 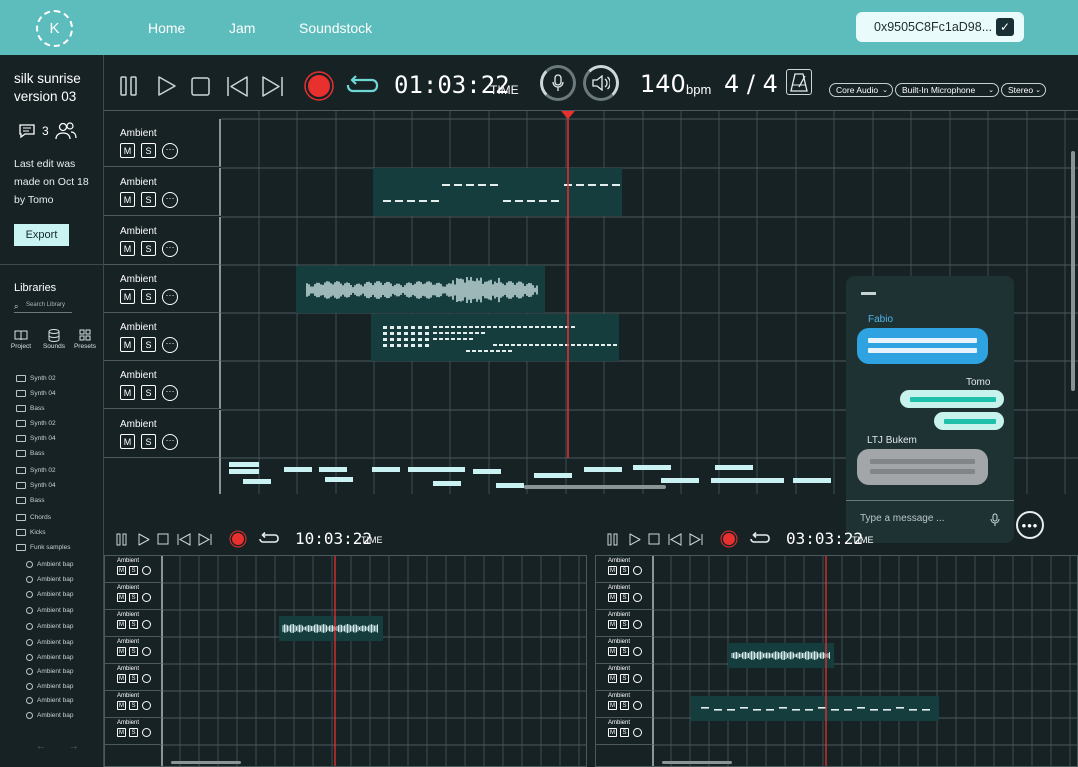 What do you see at coordinates (31, 532) in the screenshot?
I see `library-folder-item: Kicks` at bounding box center [31, 532].